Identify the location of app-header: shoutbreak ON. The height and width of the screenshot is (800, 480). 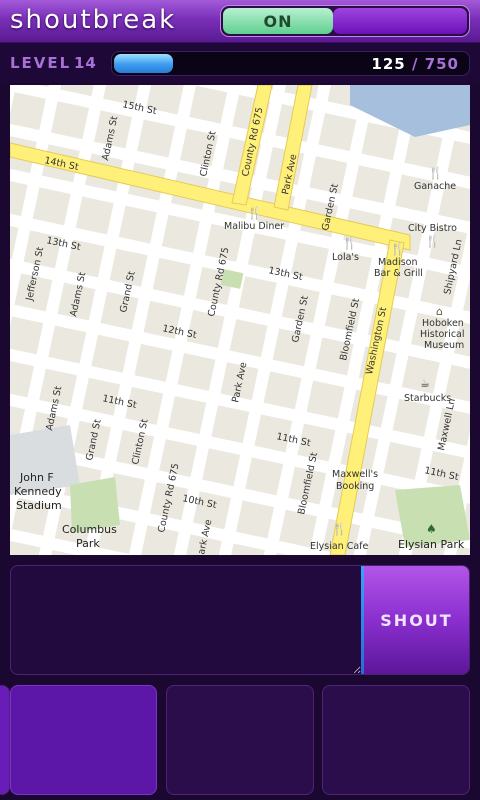
(240, 21).